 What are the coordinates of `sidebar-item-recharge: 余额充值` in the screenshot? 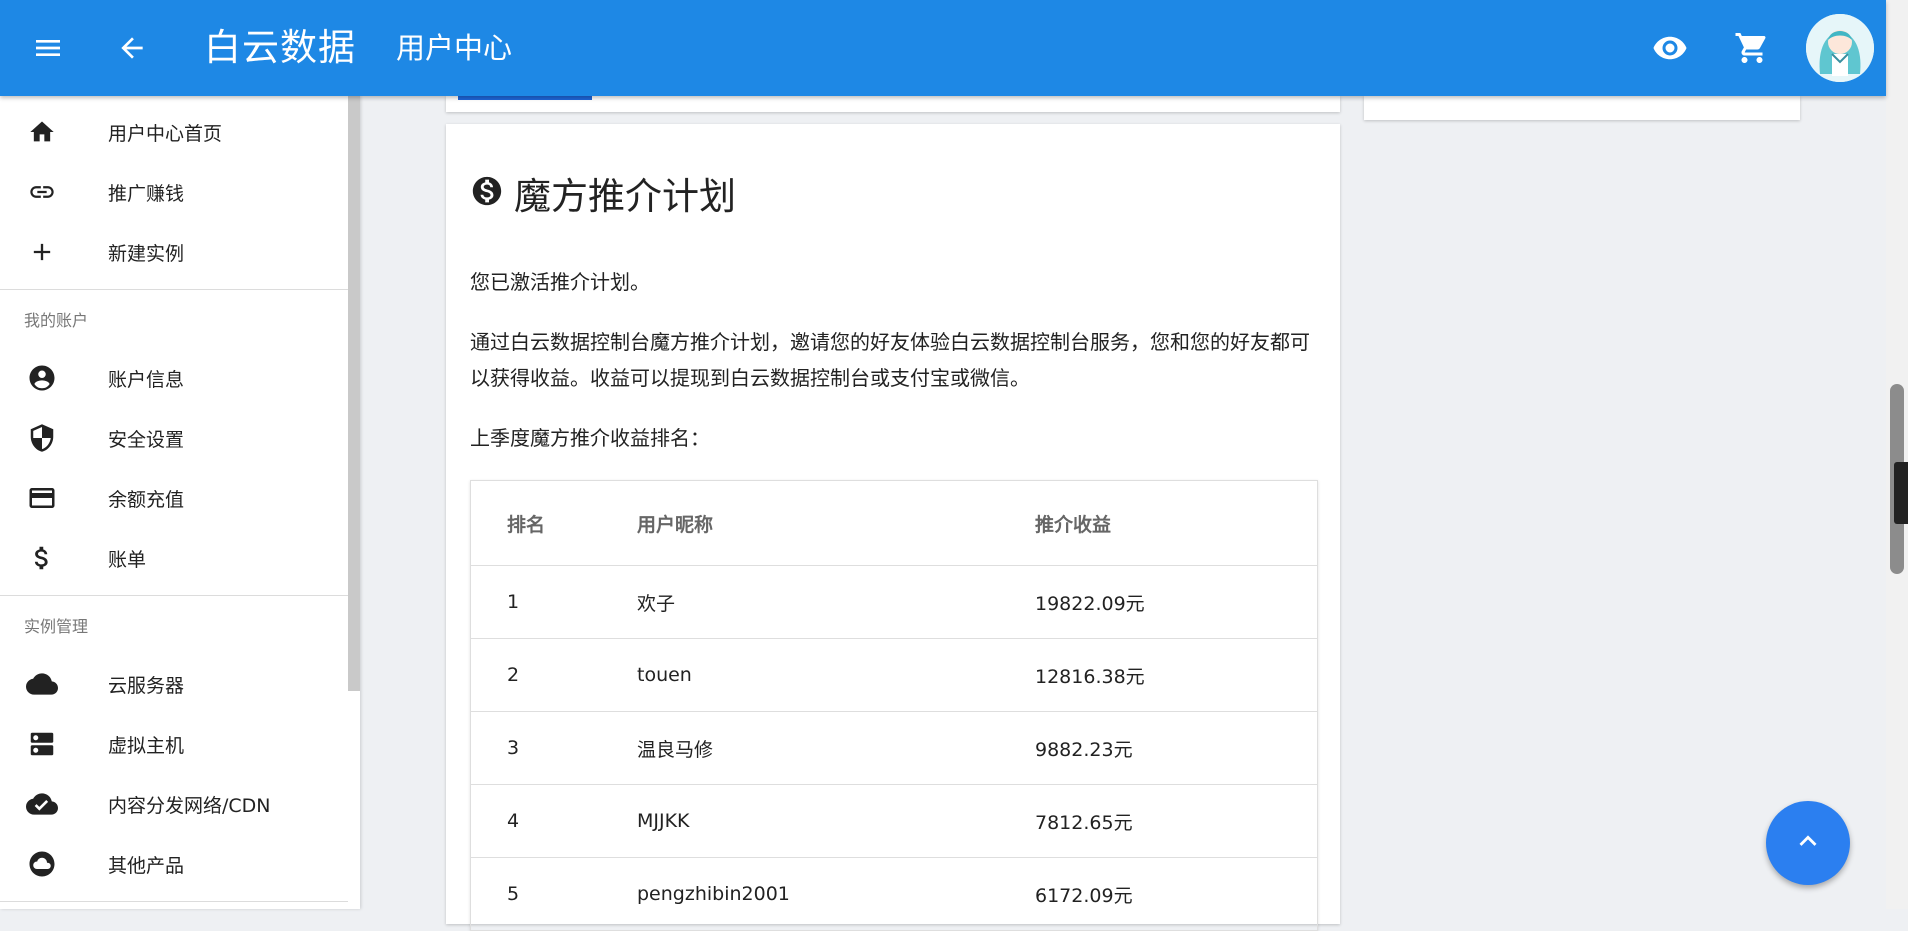 It's located at (174, 498).